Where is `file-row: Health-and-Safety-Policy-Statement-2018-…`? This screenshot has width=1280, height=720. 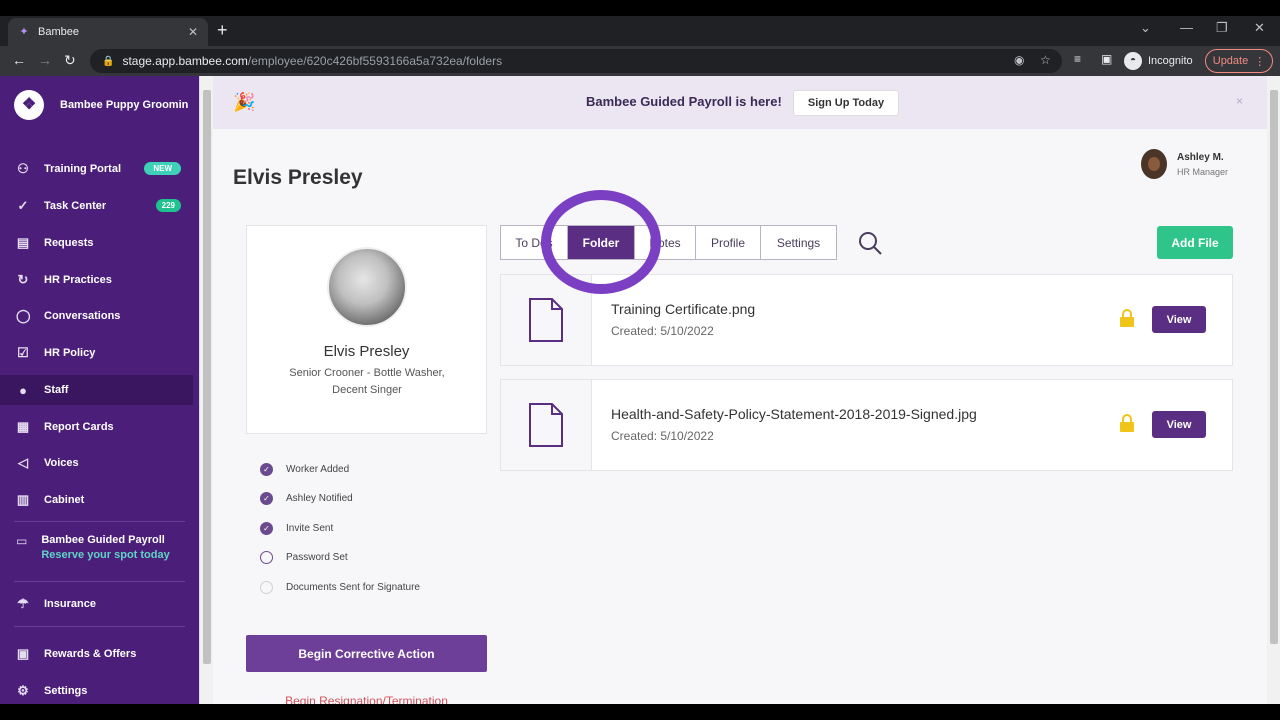
file-row: Health-and-Safety-Policy-Statement-2018-… is located at coordinates (866, 425).